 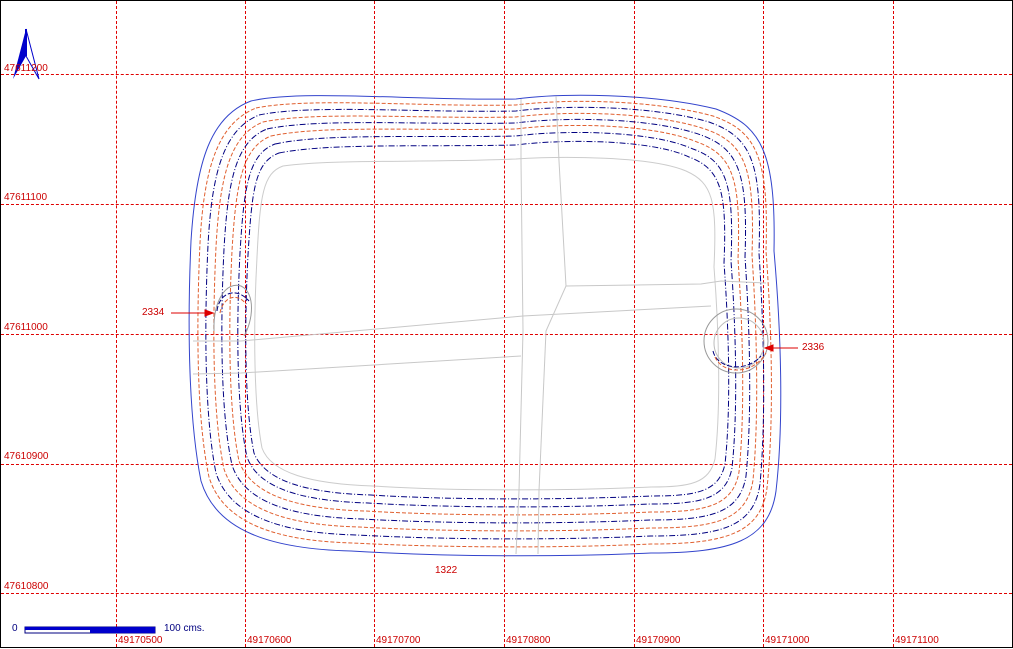 What do you see at coordinates (233, 305) in the screenshot?
I see `feature-2334-ring` at bounding box center [233, 305].